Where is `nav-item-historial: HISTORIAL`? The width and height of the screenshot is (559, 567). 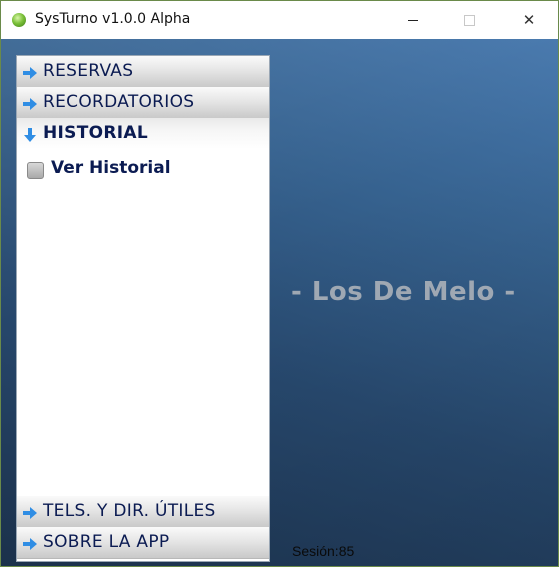 nav-item-historial: HISTORIAL is located at coordinates (143, 133).